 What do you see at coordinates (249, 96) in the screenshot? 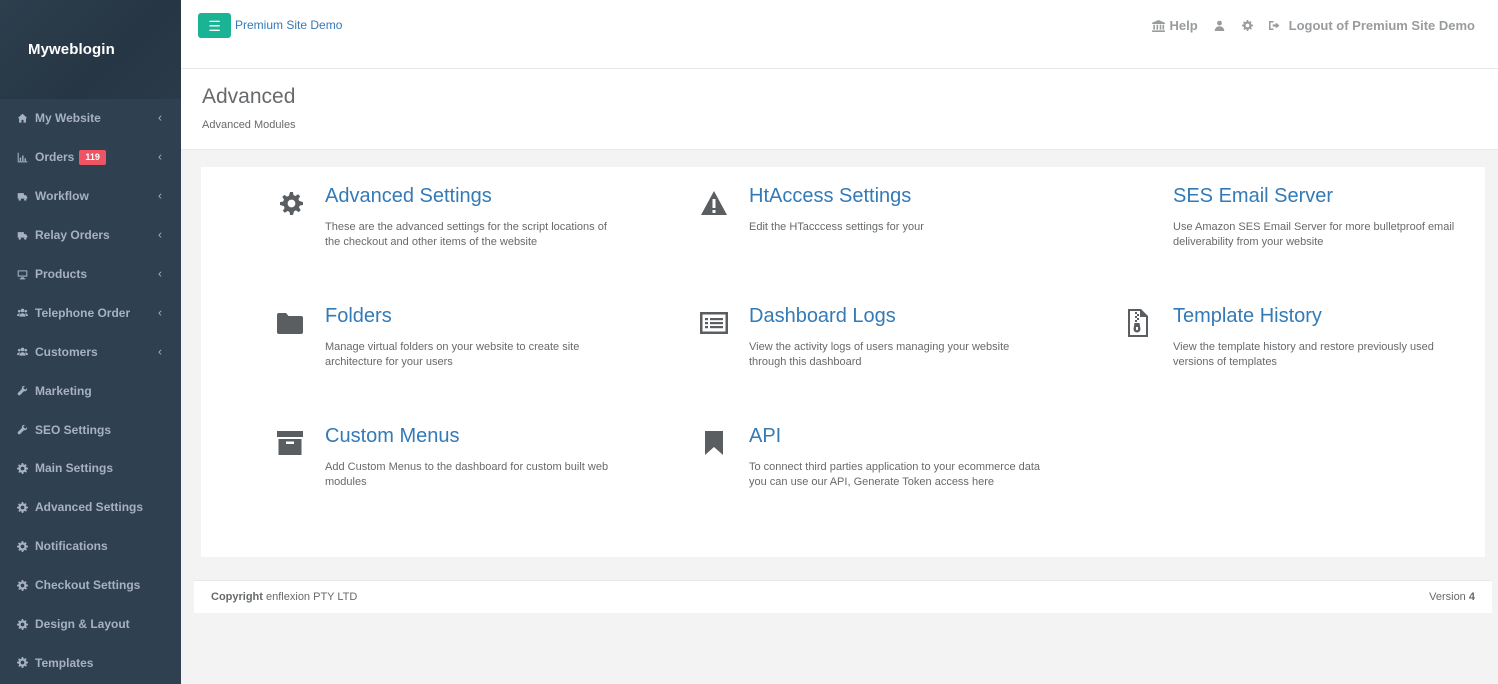
I see `page-title: Advanced` at bounding box center [249, 96].